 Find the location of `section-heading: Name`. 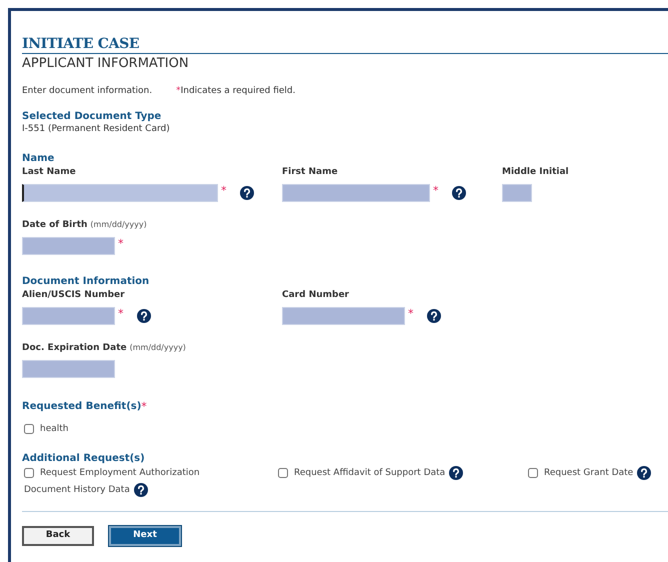

section-heading: Name is located at coordinates (39, 158).